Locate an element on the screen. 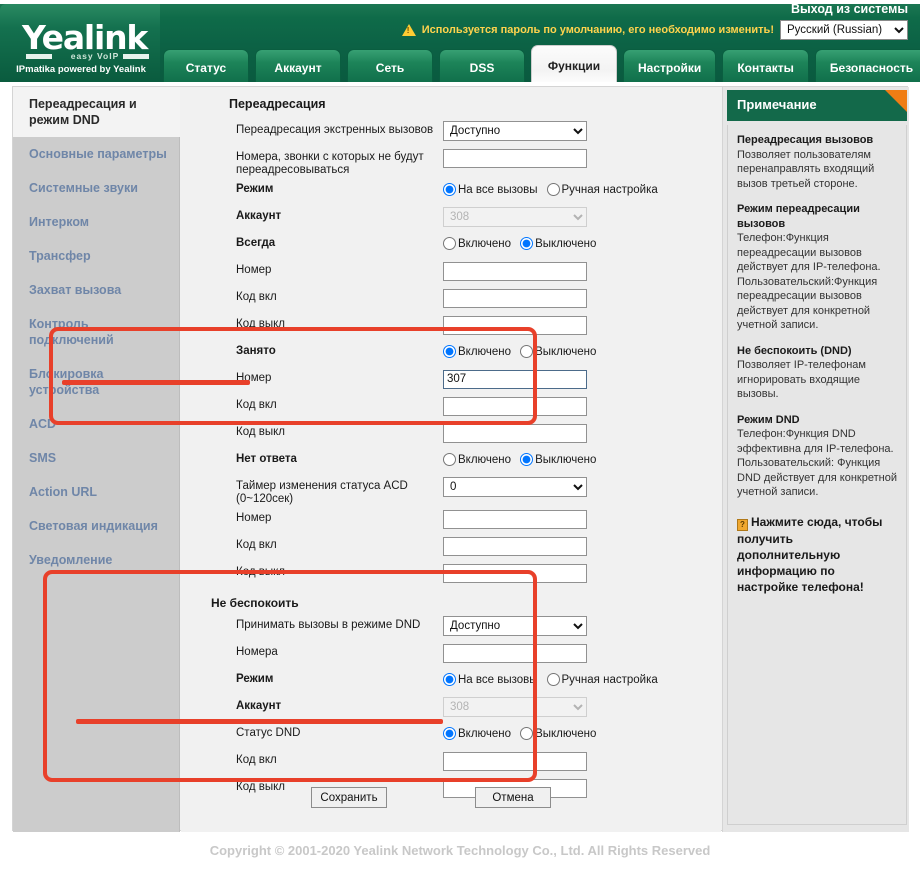 This screenshot has width=920, height=869. no-answer-code-off-input is located at coordinates (515, 573).